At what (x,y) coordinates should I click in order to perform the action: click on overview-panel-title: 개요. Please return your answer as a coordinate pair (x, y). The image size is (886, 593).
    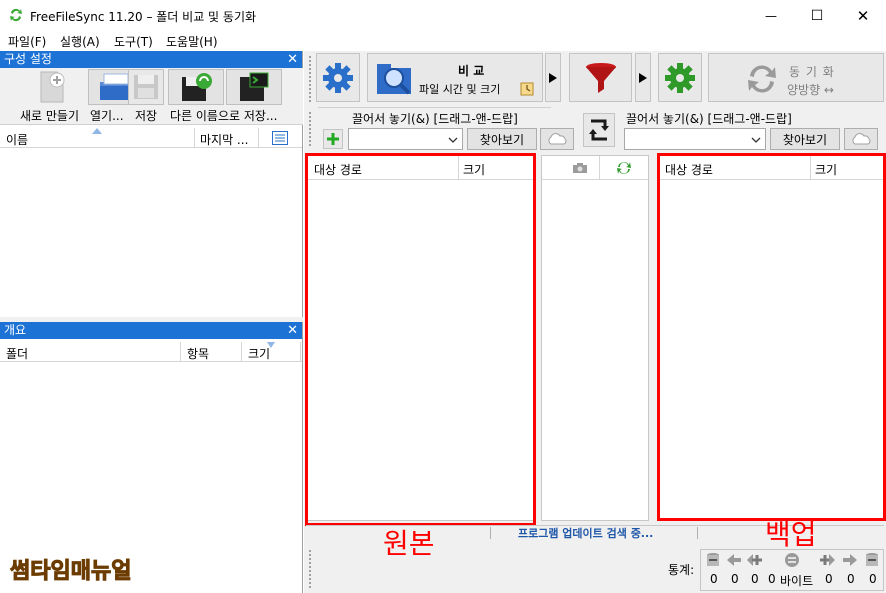
    Looking at the image, I should click on (15, 330).